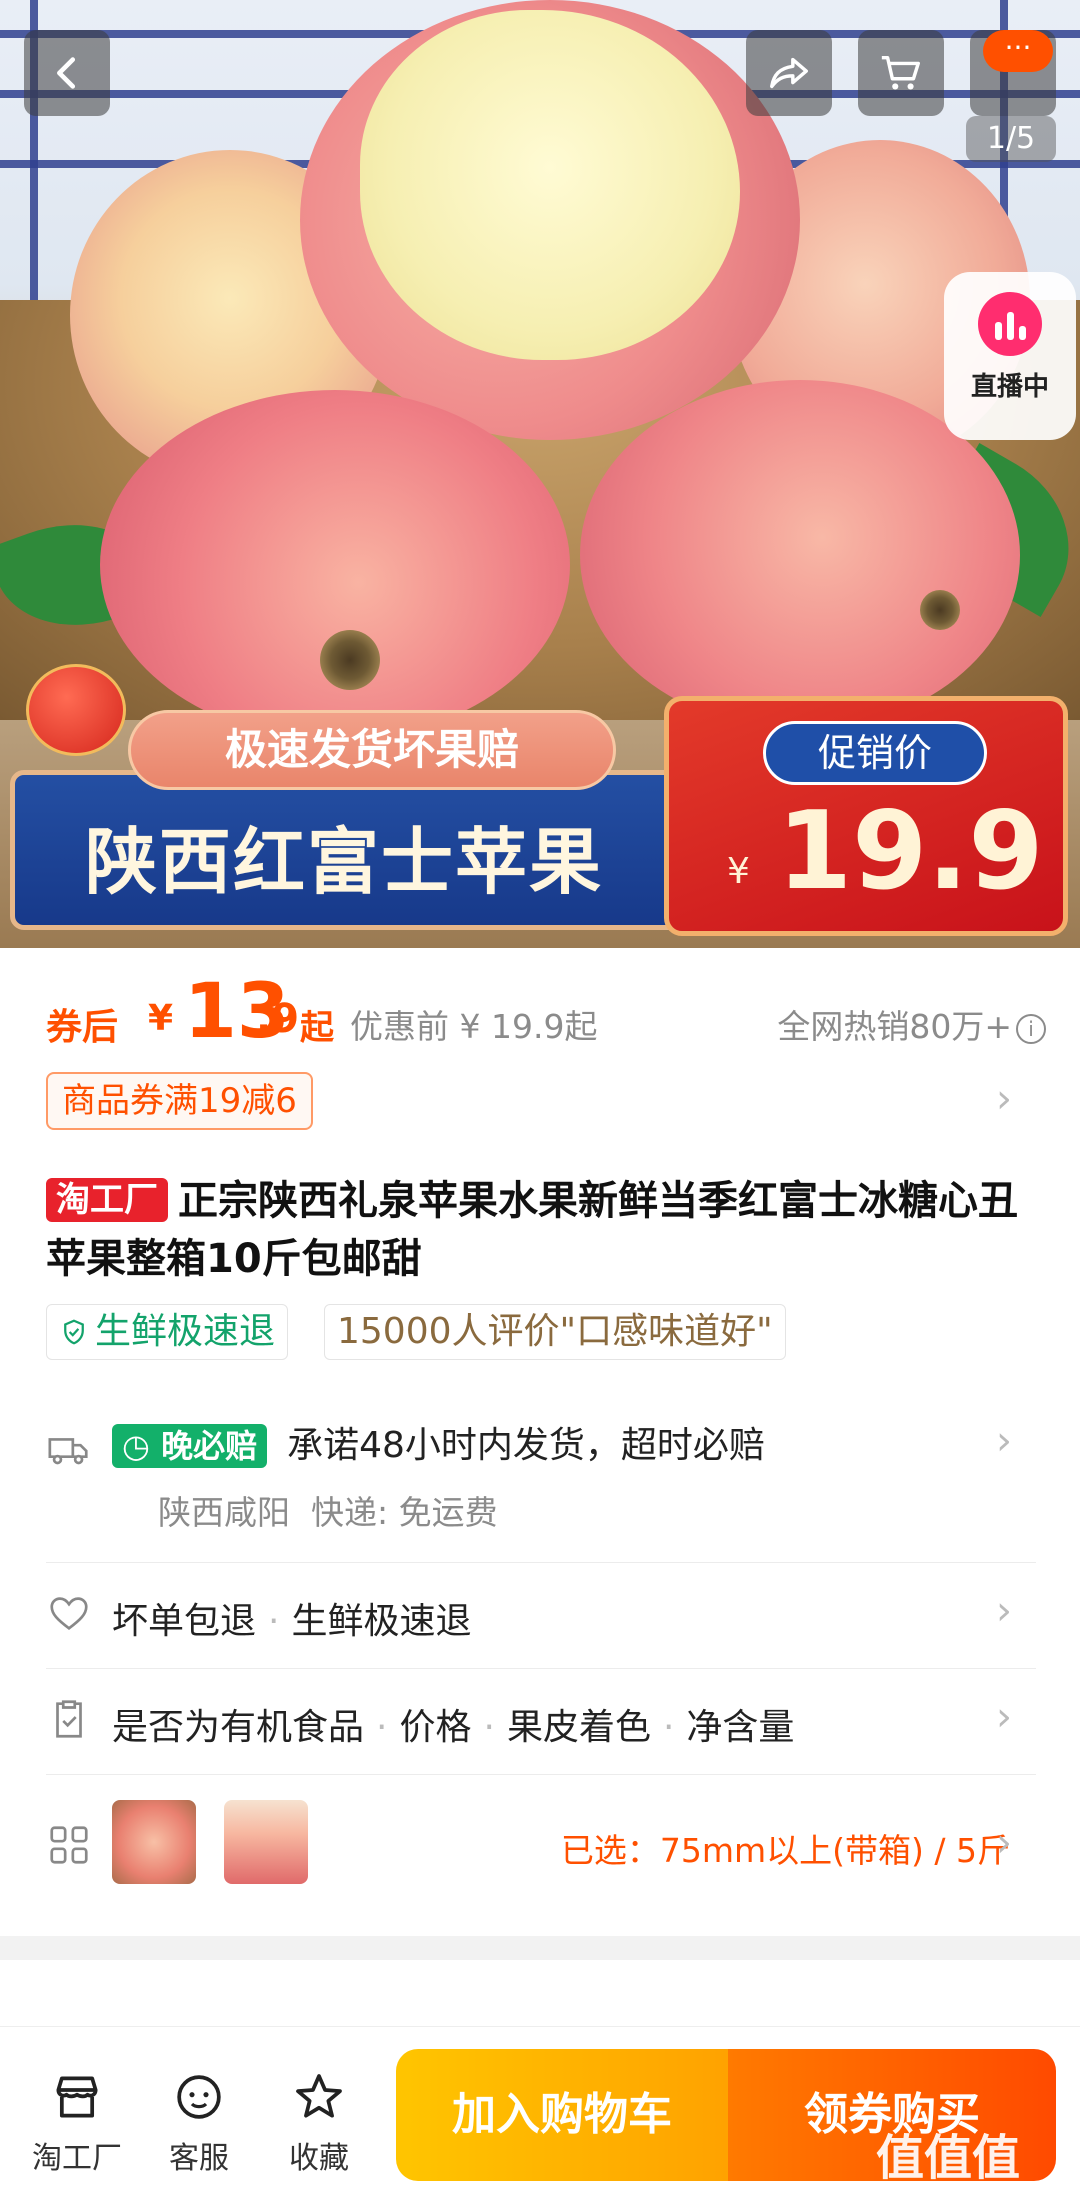  Describe the element at coordinates (532, 1230) in the screenshot. I see `product-title-text: 正宗陕西礼泉苹果水果新鲜当季红富士冰糖心丑苹果整箱10斤包邮甜` at that location.